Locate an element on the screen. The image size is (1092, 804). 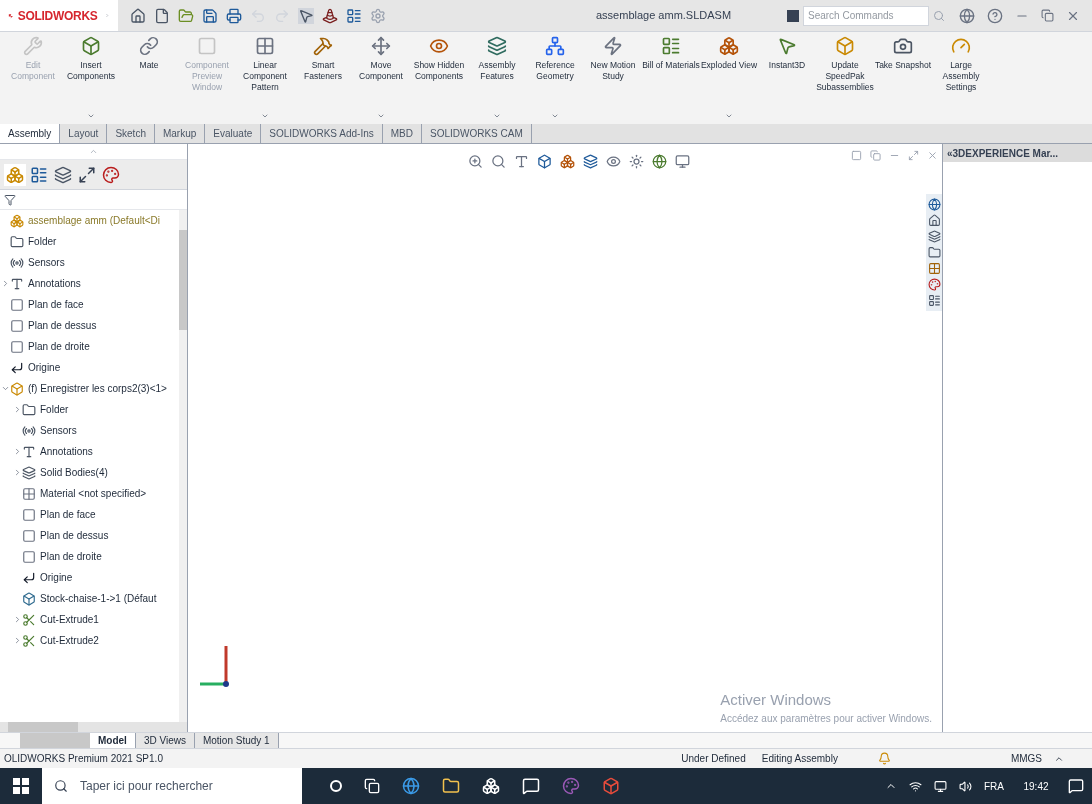
filter-icon is located at coordinates (10, 199).